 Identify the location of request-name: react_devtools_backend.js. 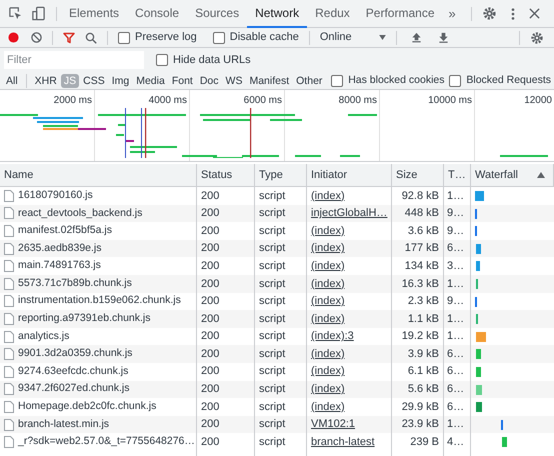
(80, 214).